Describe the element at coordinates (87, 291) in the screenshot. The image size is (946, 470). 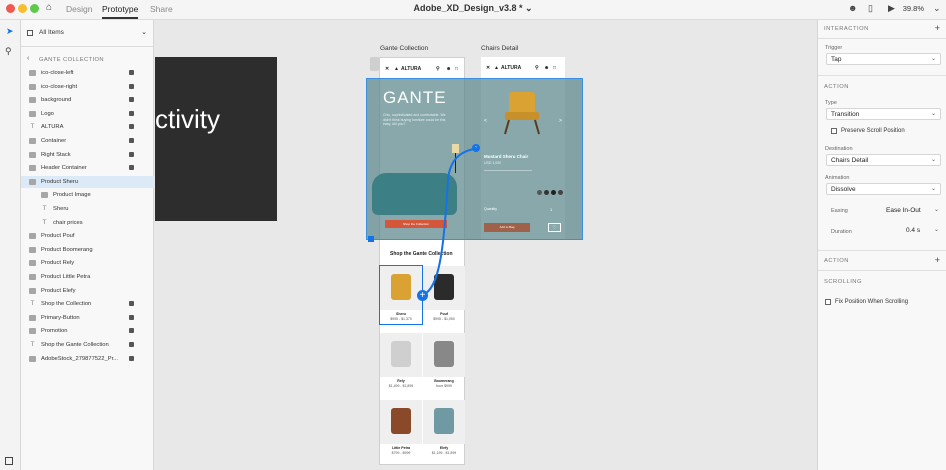
I see `layer-item: Product Elefy` at that location.